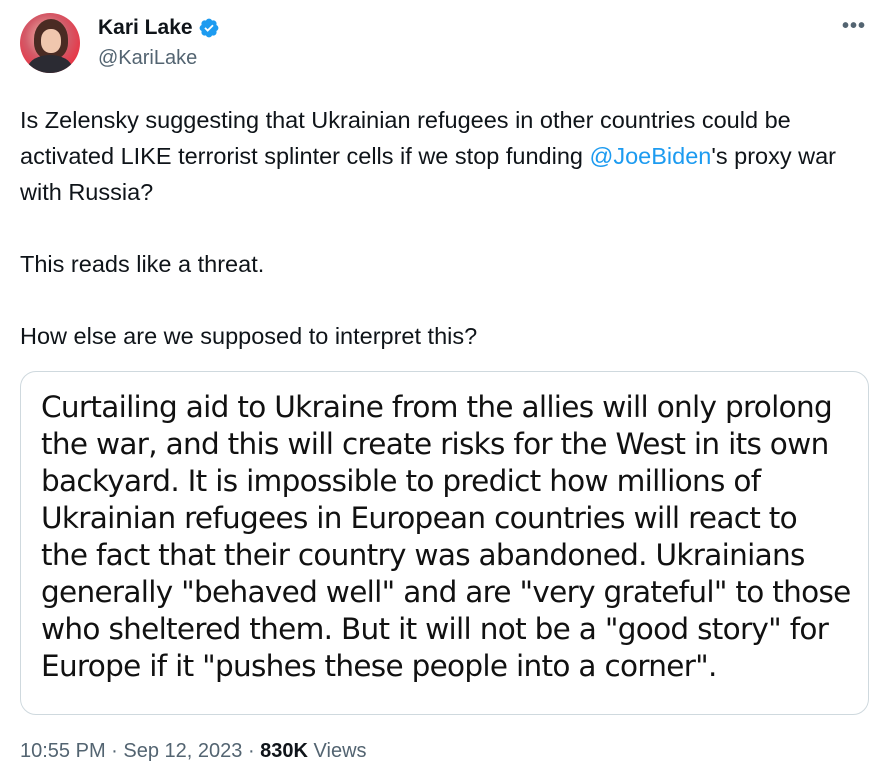 This screenshot has width=888, height=777. Describe the element at coordinates (854, 26) in the screenshot. I see `more-horizontal-icon: •••` at that location.